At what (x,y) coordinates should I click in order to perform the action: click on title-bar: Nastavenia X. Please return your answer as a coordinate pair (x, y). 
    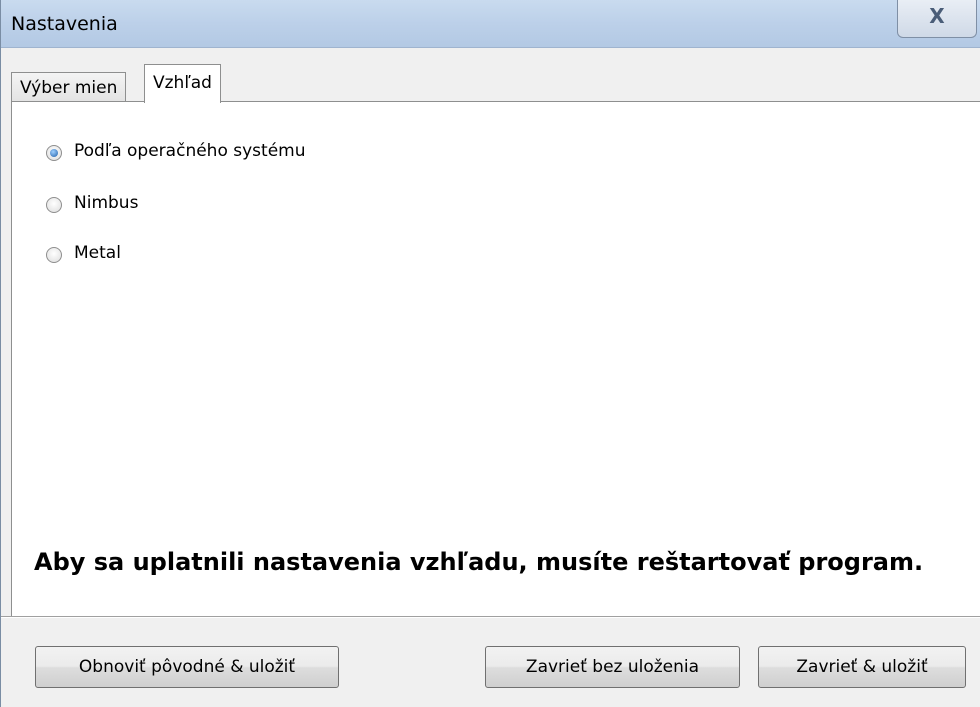
    Looking at the image, I should click on (490, 24).